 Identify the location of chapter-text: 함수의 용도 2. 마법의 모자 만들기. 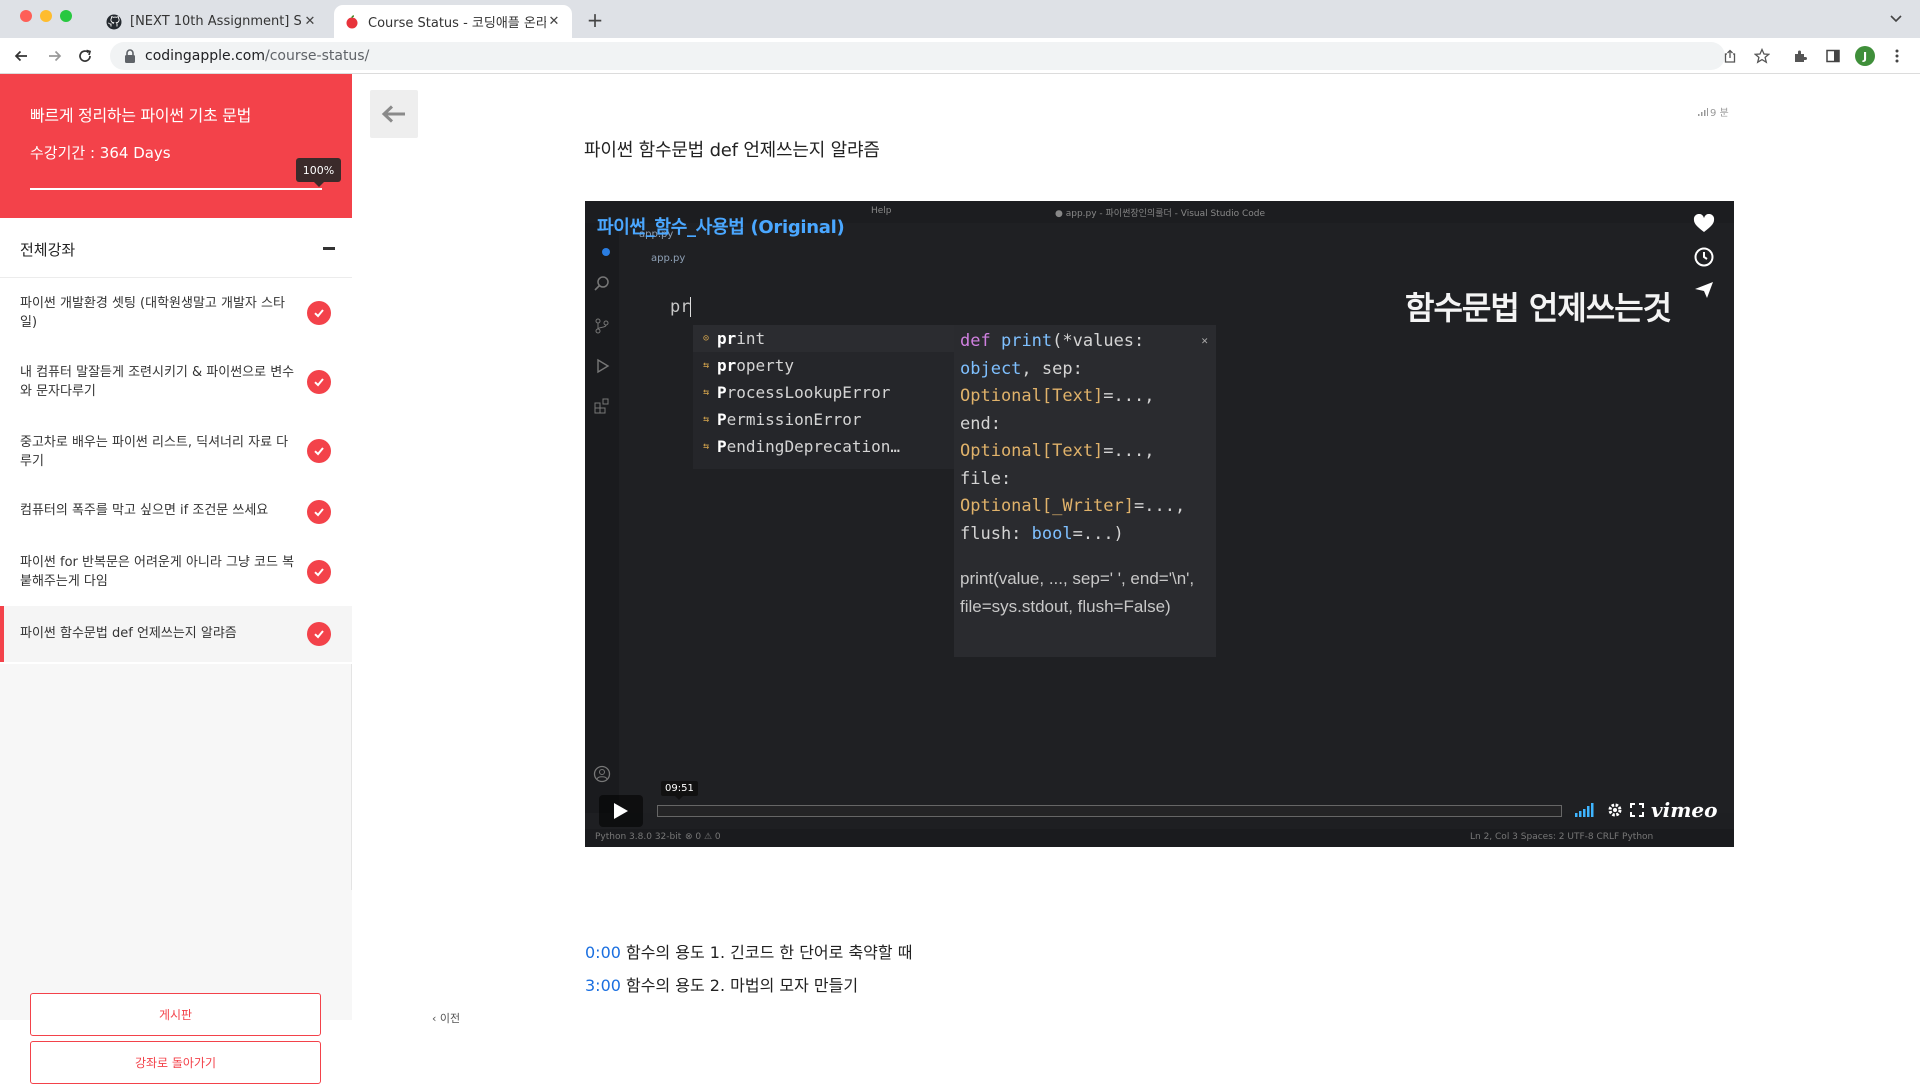
(742, 985).